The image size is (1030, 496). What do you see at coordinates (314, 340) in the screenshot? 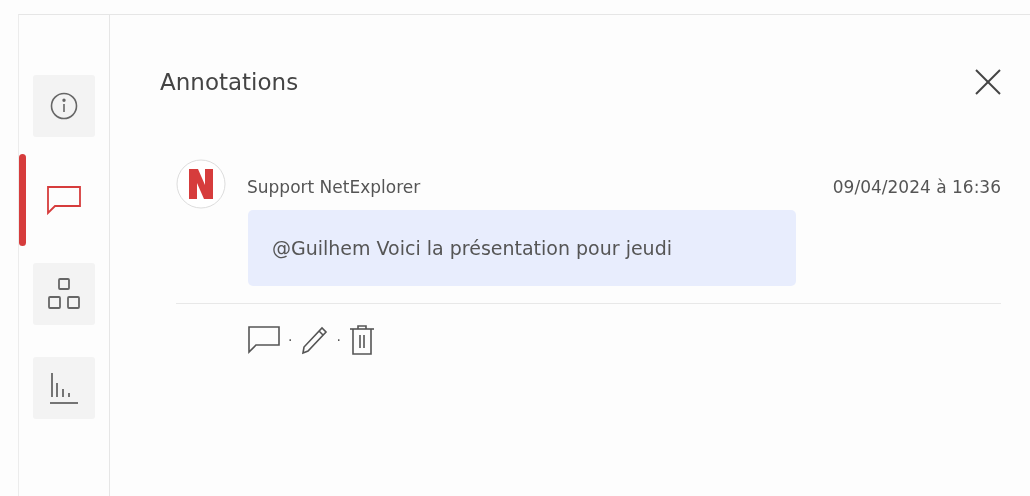
I see `edit-icon` at bounding box center [314, 340].